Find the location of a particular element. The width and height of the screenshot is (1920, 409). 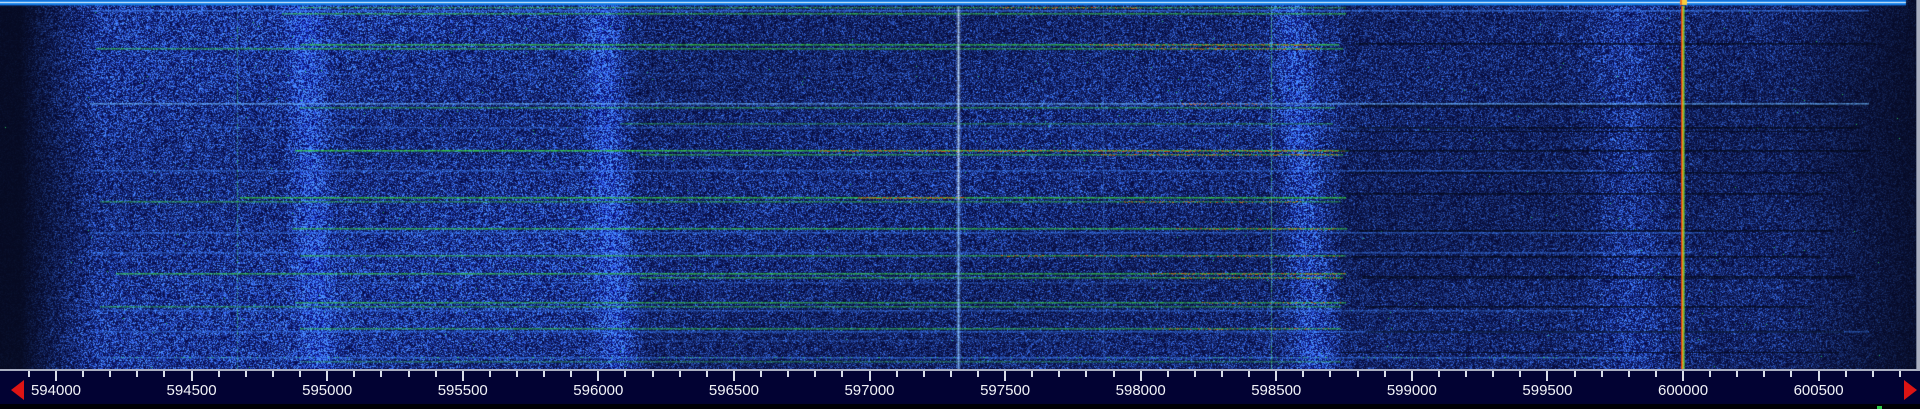

frequency-tick-label: 597000 is located at coordinates (869, 390).